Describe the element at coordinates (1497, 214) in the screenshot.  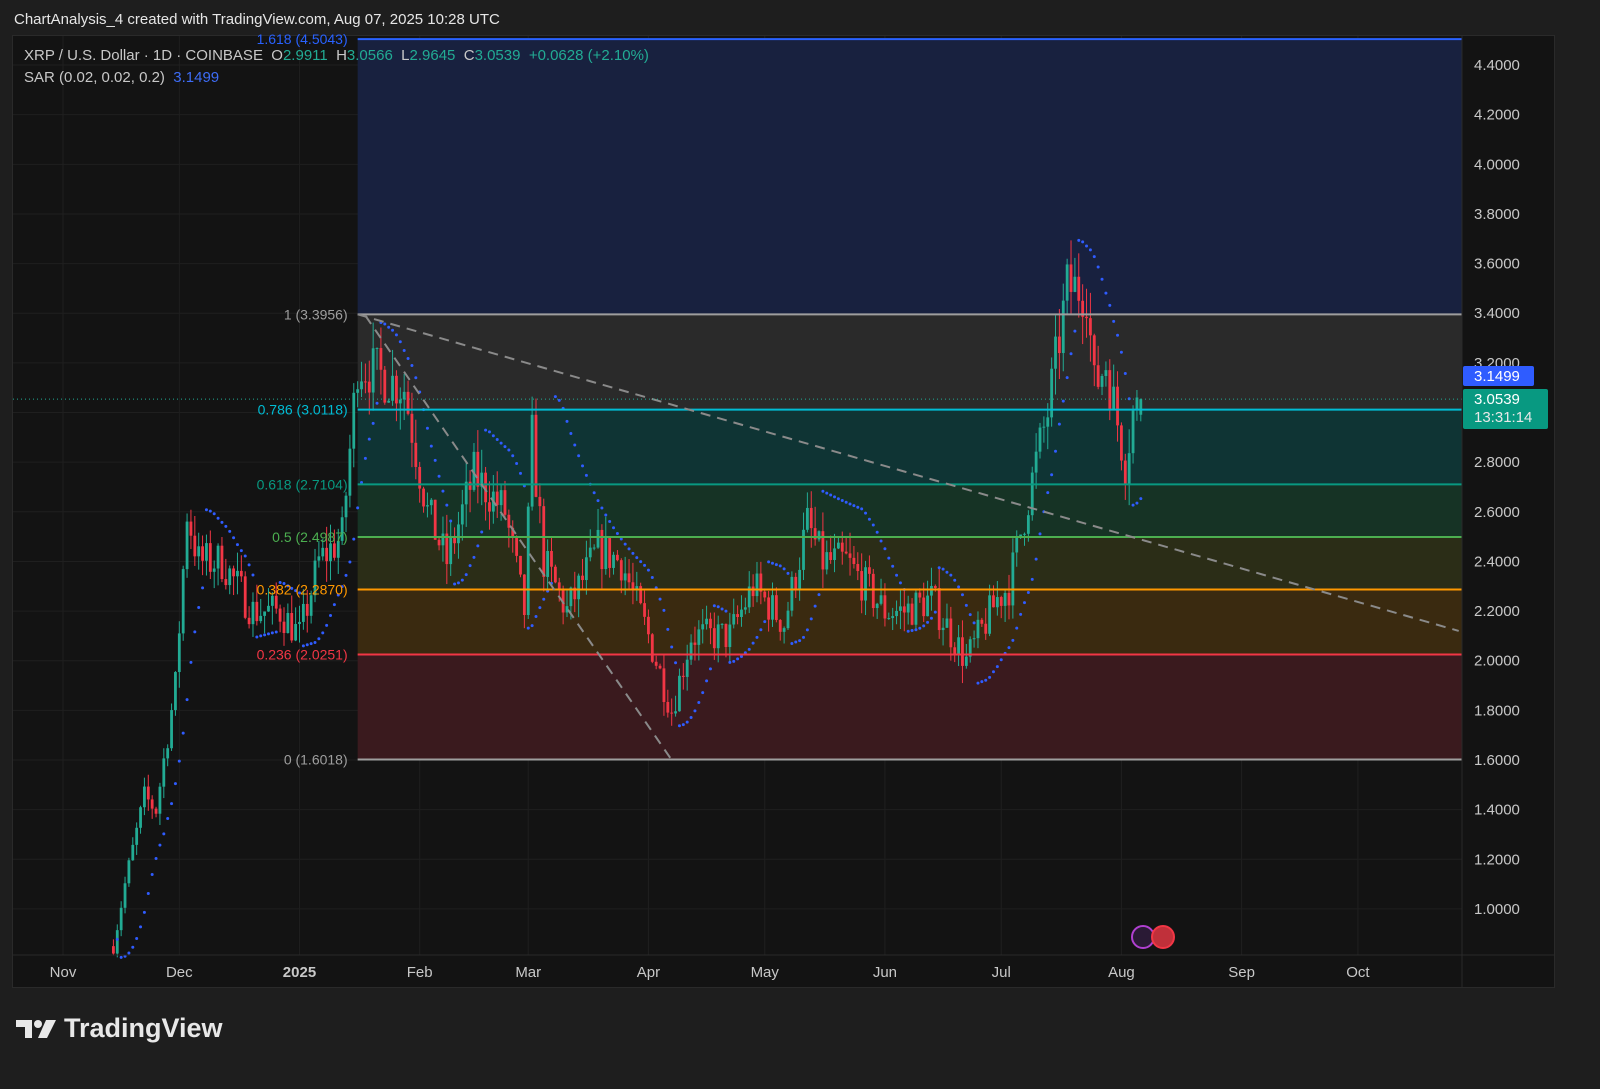
I see `price-tick-label: 3.8000` at that location.